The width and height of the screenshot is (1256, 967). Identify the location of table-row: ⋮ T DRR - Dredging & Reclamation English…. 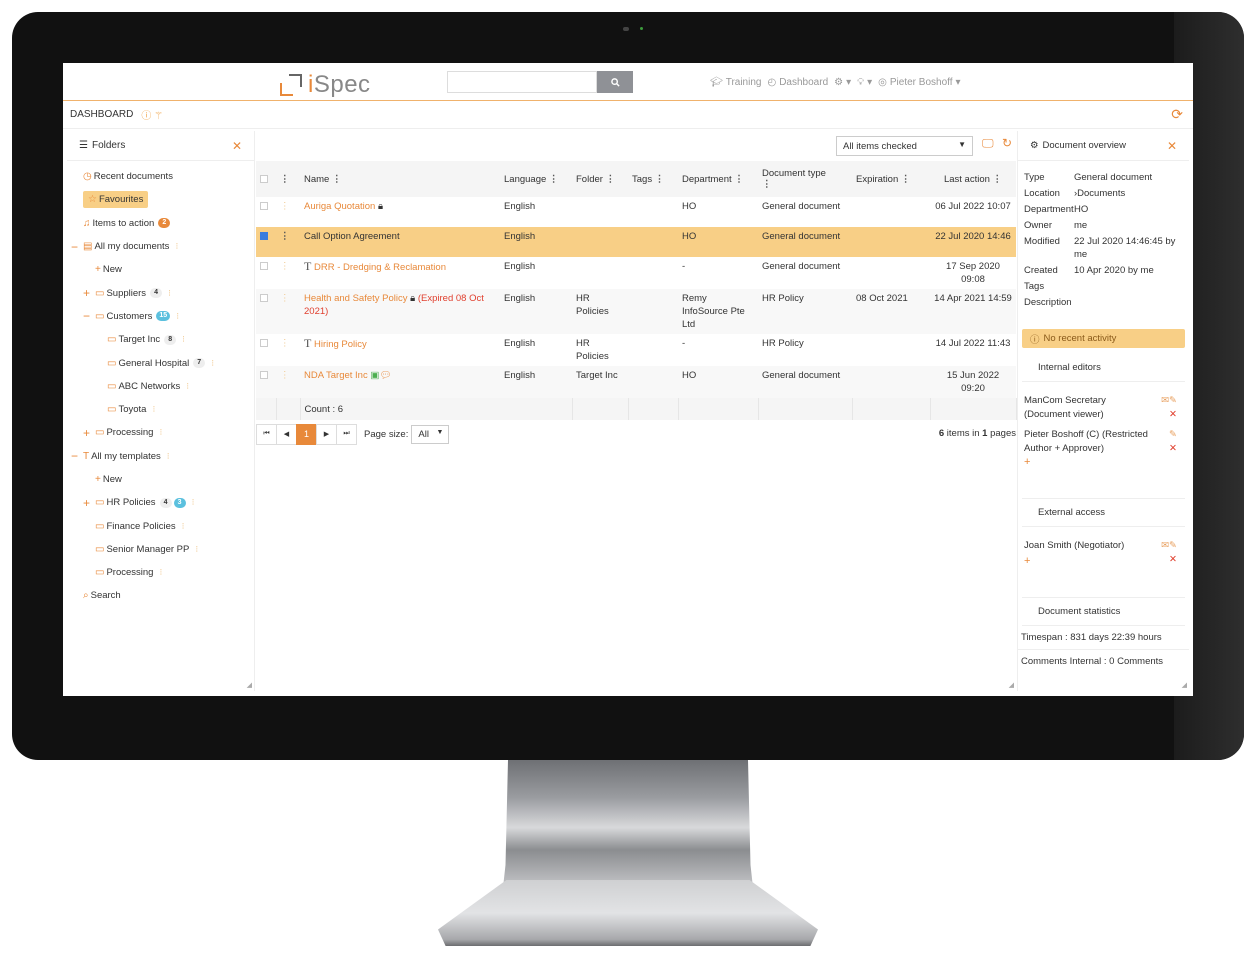
(636, 273).